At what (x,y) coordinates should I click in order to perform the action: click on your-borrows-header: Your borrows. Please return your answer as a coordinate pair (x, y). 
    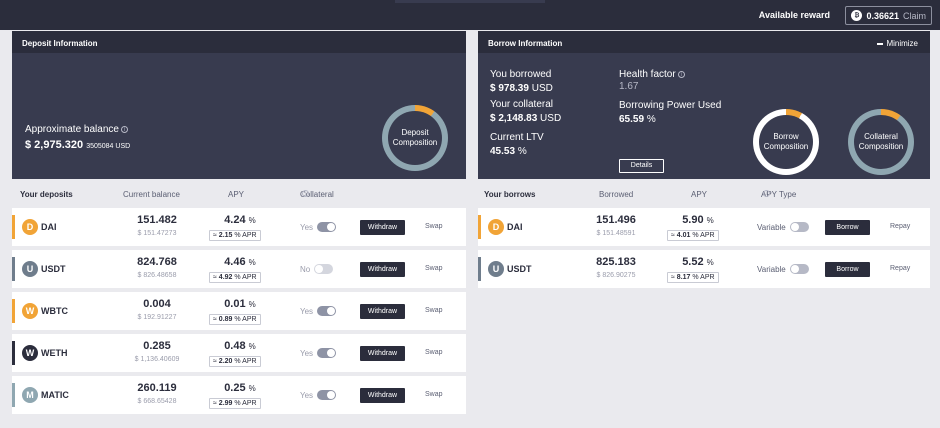
    Looking at the image, I should click on (510, 194).